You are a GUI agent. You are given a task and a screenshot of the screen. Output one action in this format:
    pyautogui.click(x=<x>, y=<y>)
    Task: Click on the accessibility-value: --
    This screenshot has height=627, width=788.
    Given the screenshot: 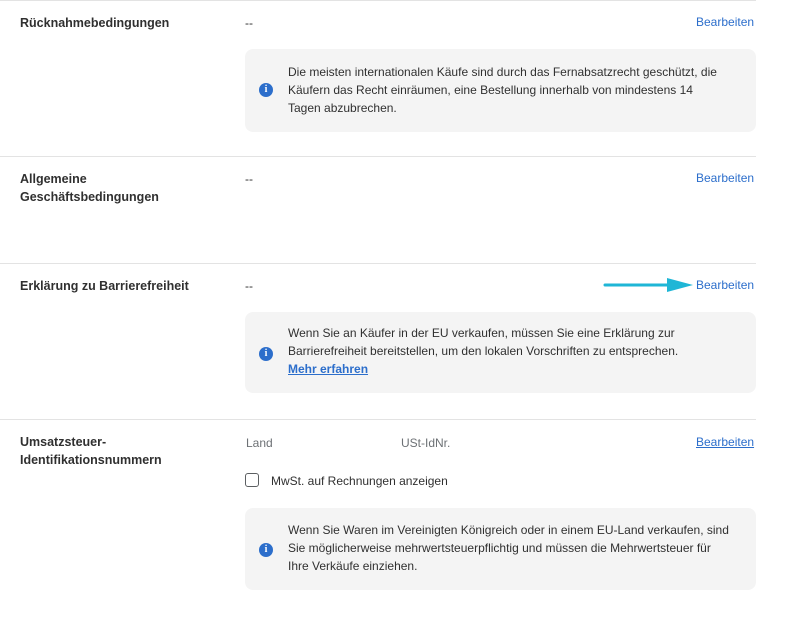 What is the action you would take?
    pyautogui.click(x=249, y=286)
    